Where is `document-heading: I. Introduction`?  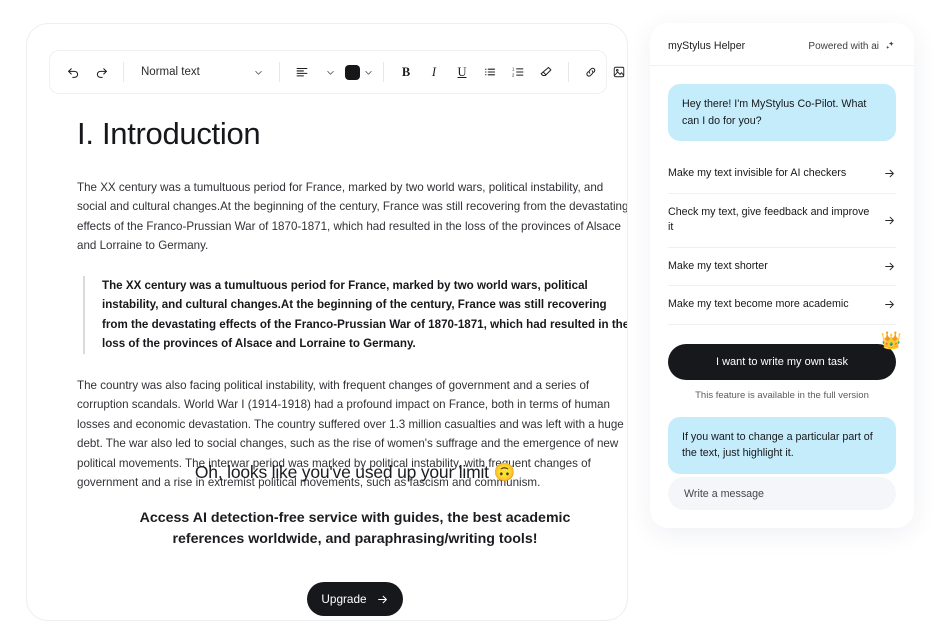 document-heading: I. Introduction is located at coordinates (169, 133).